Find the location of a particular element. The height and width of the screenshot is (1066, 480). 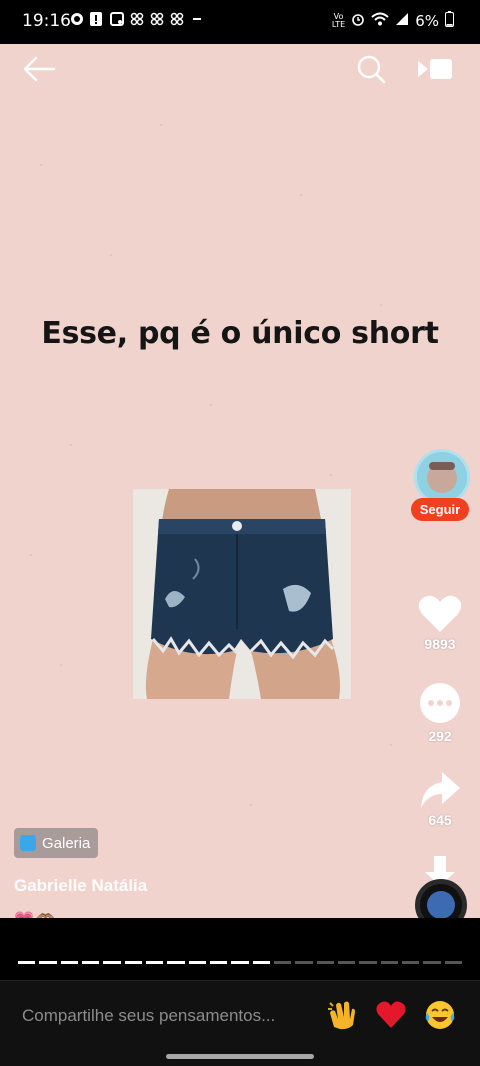

denim-shorts-photo is located at coordinates (242, 594).